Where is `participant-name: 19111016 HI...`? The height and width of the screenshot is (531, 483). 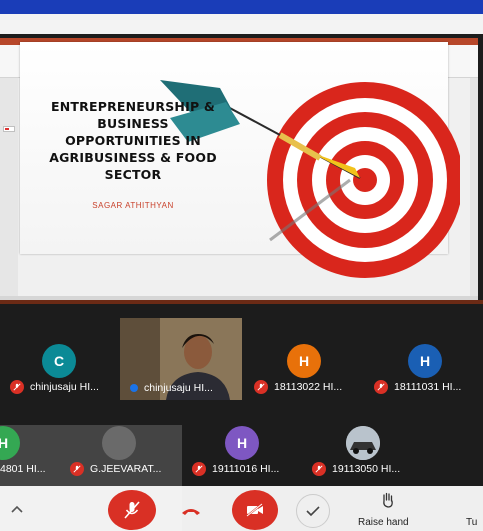 participant-name: 19111016 HI... is located at coordinates (246, 469).